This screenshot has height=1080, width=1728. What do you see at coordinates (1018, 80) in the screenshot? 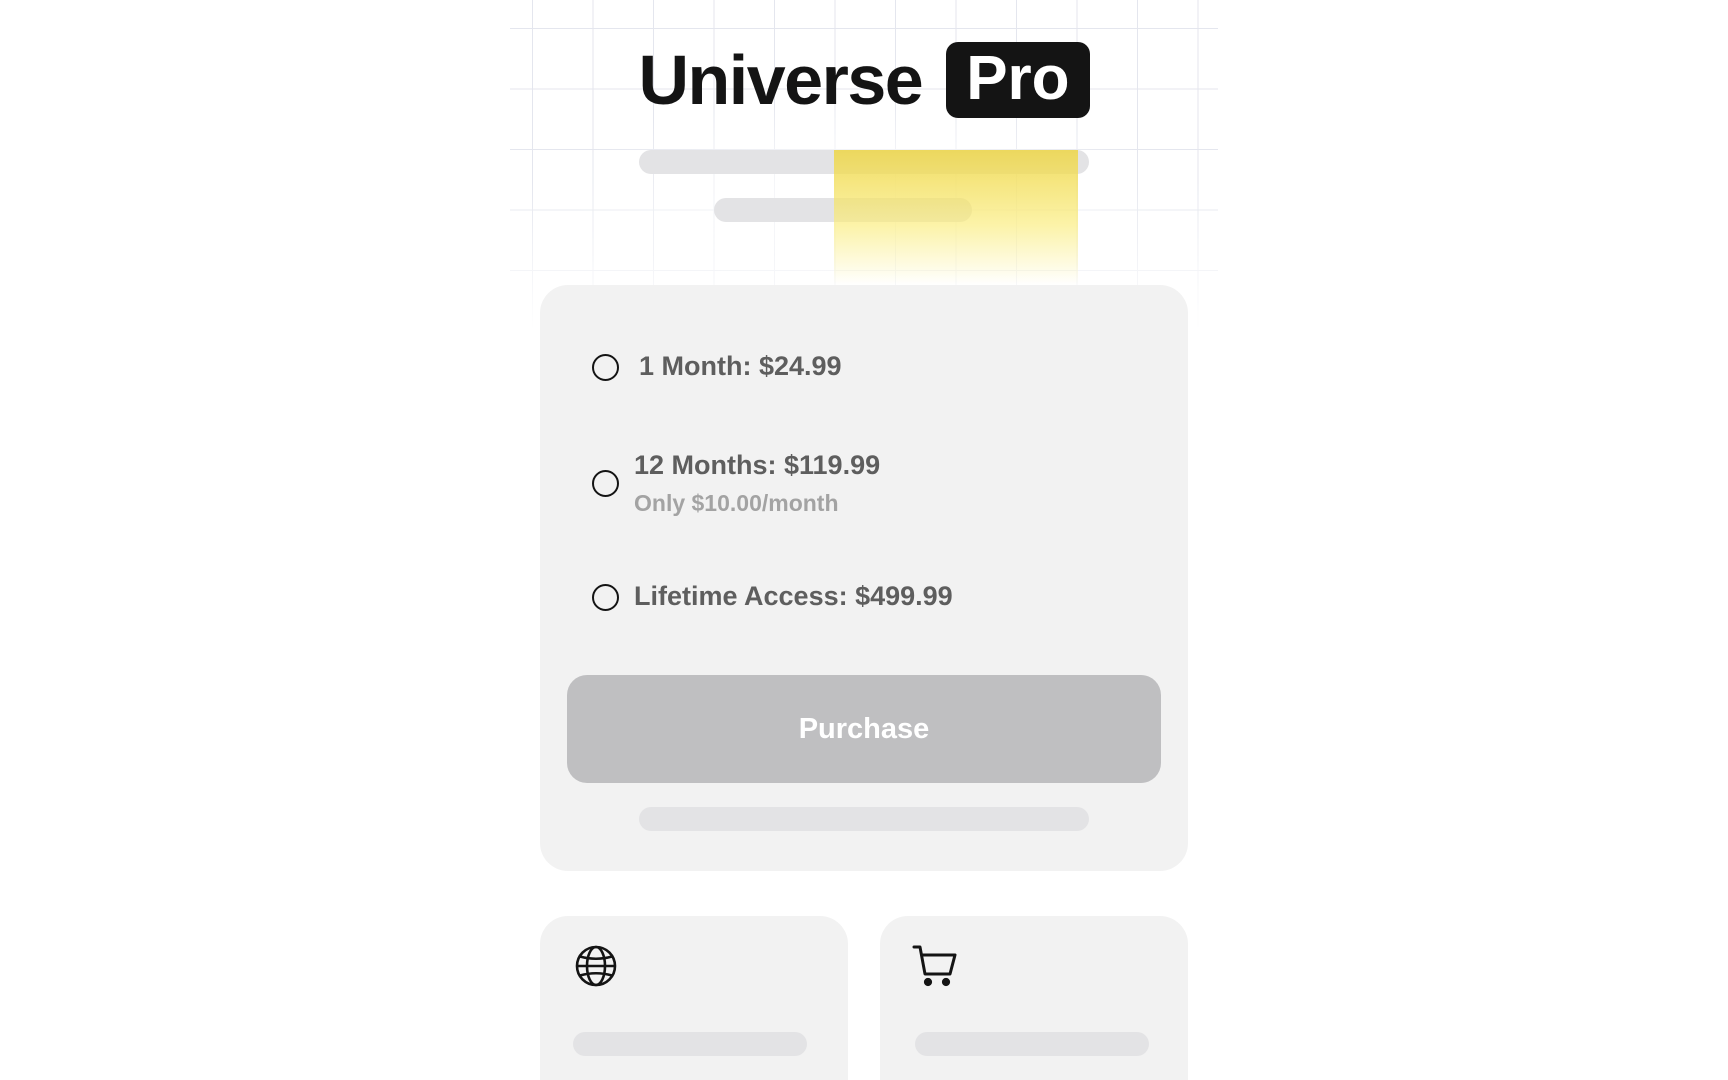
I see `pro-badge: Pro` at bounding box center [1018, 80].